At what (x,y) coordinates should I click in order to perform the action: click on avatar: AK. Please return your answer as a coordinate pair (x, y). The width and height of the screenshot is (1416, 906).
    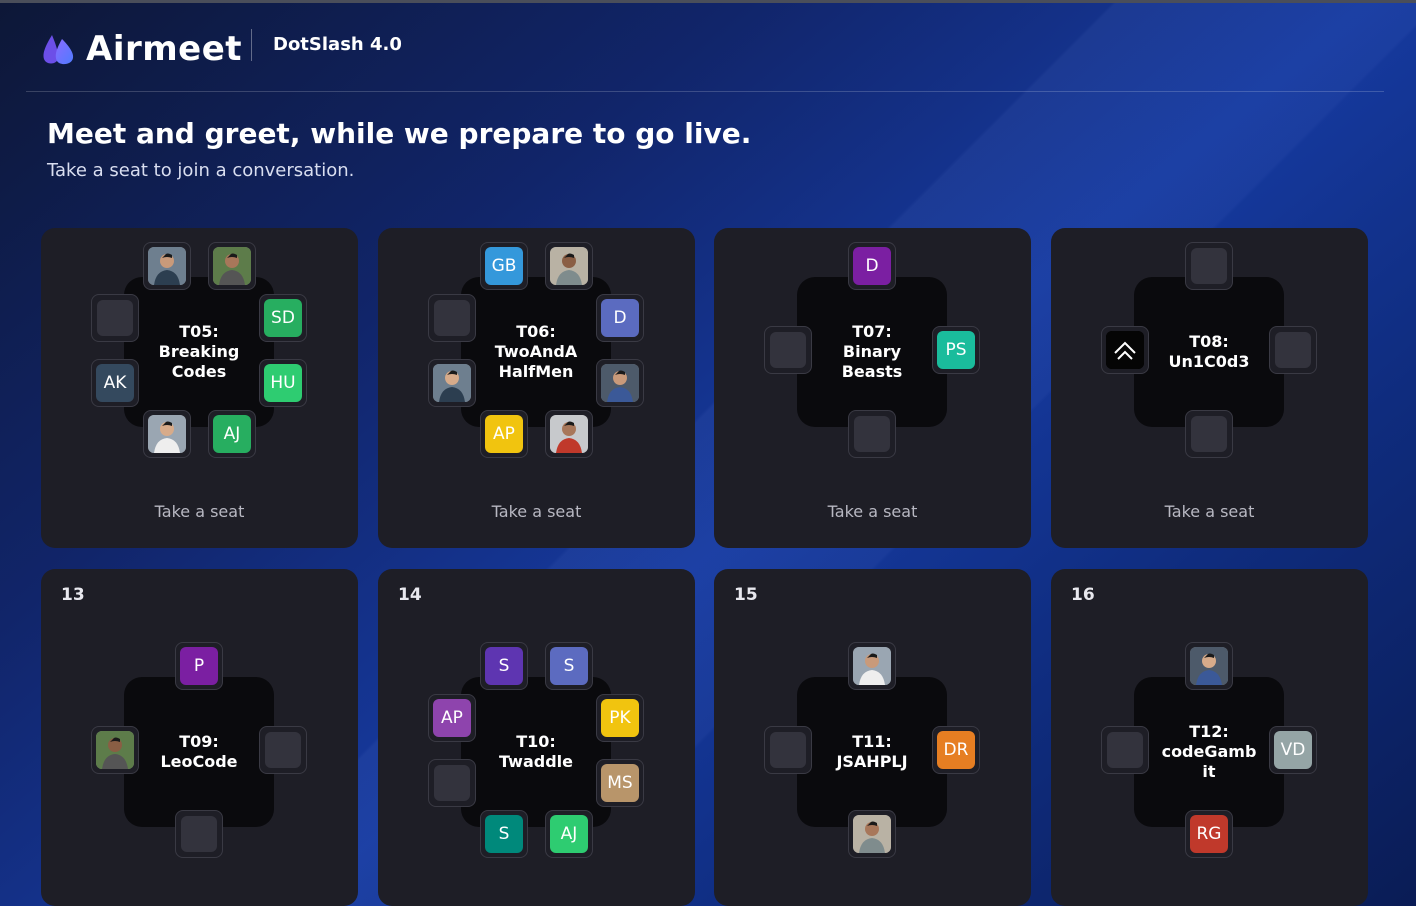
    Looking at the image, I should click on (115, 383).